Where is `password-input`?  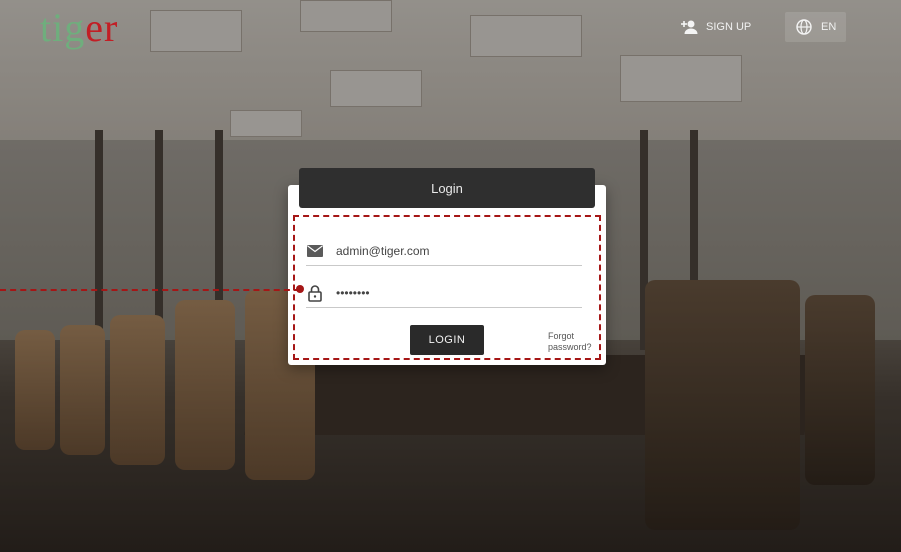 password-input is located at coordinates (451, 293).